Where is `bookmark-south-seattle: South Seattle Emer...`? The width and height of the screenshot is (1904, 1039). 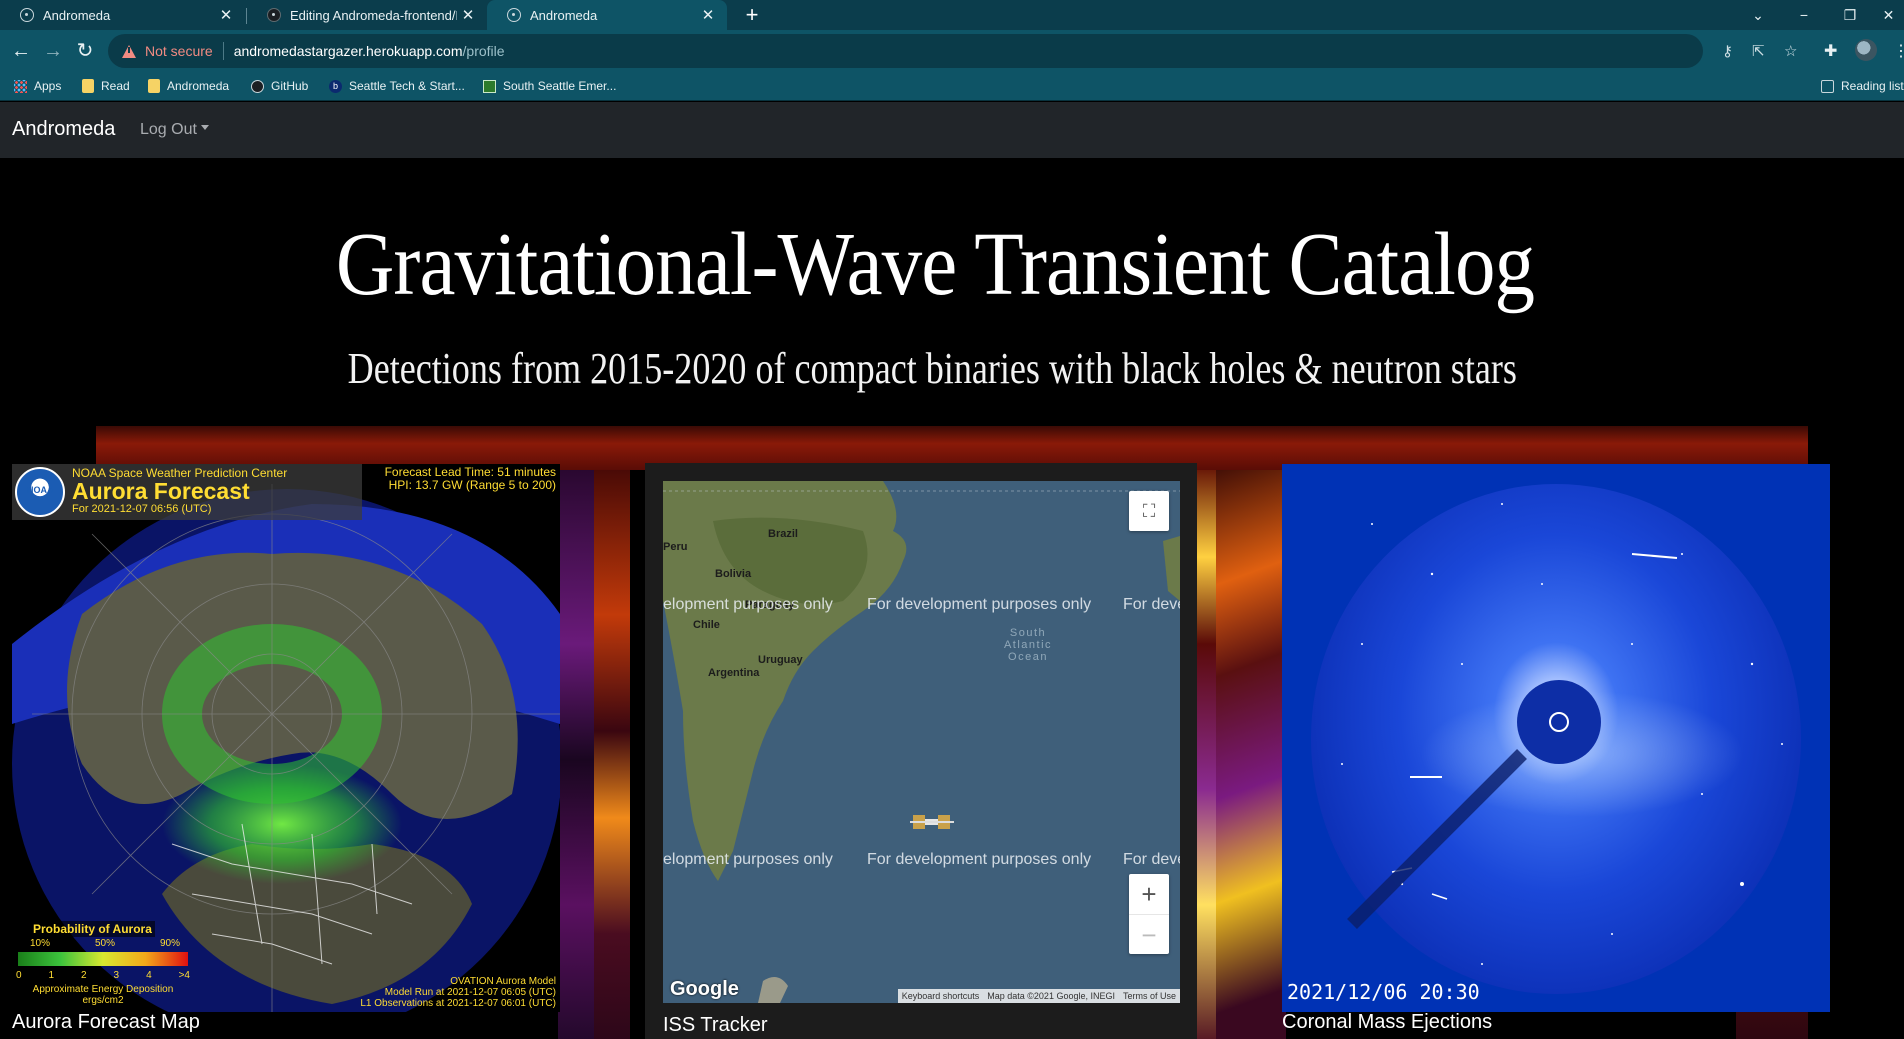 bookmark-south-seattle: South Seattle Emer... is located at coordinates (549, 86).